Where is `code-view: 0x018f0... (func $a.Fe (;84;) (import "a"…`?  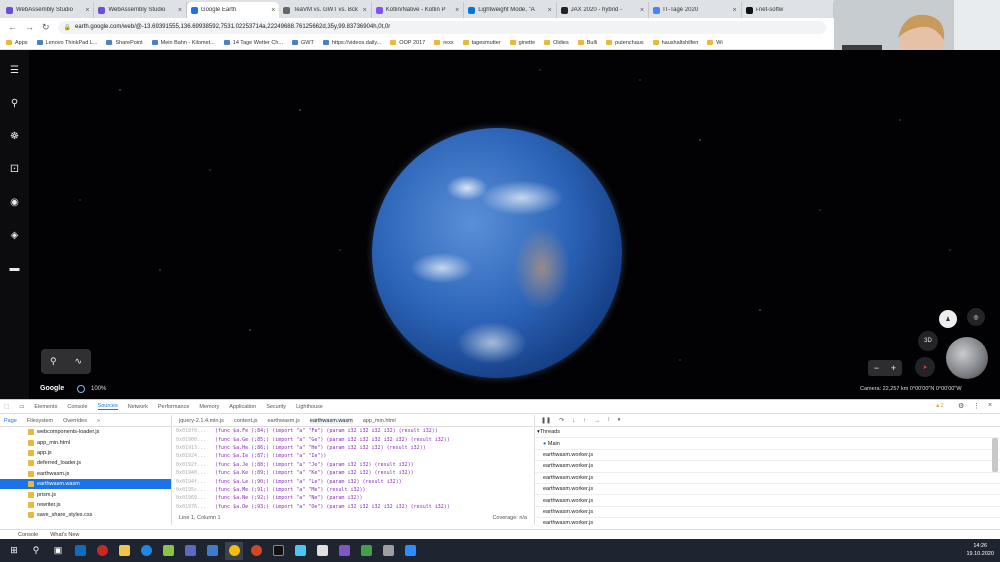
code-view: 0x018f0... (func $a.Fe (;84;) (import "a"… is located at coordinates (353, 469).